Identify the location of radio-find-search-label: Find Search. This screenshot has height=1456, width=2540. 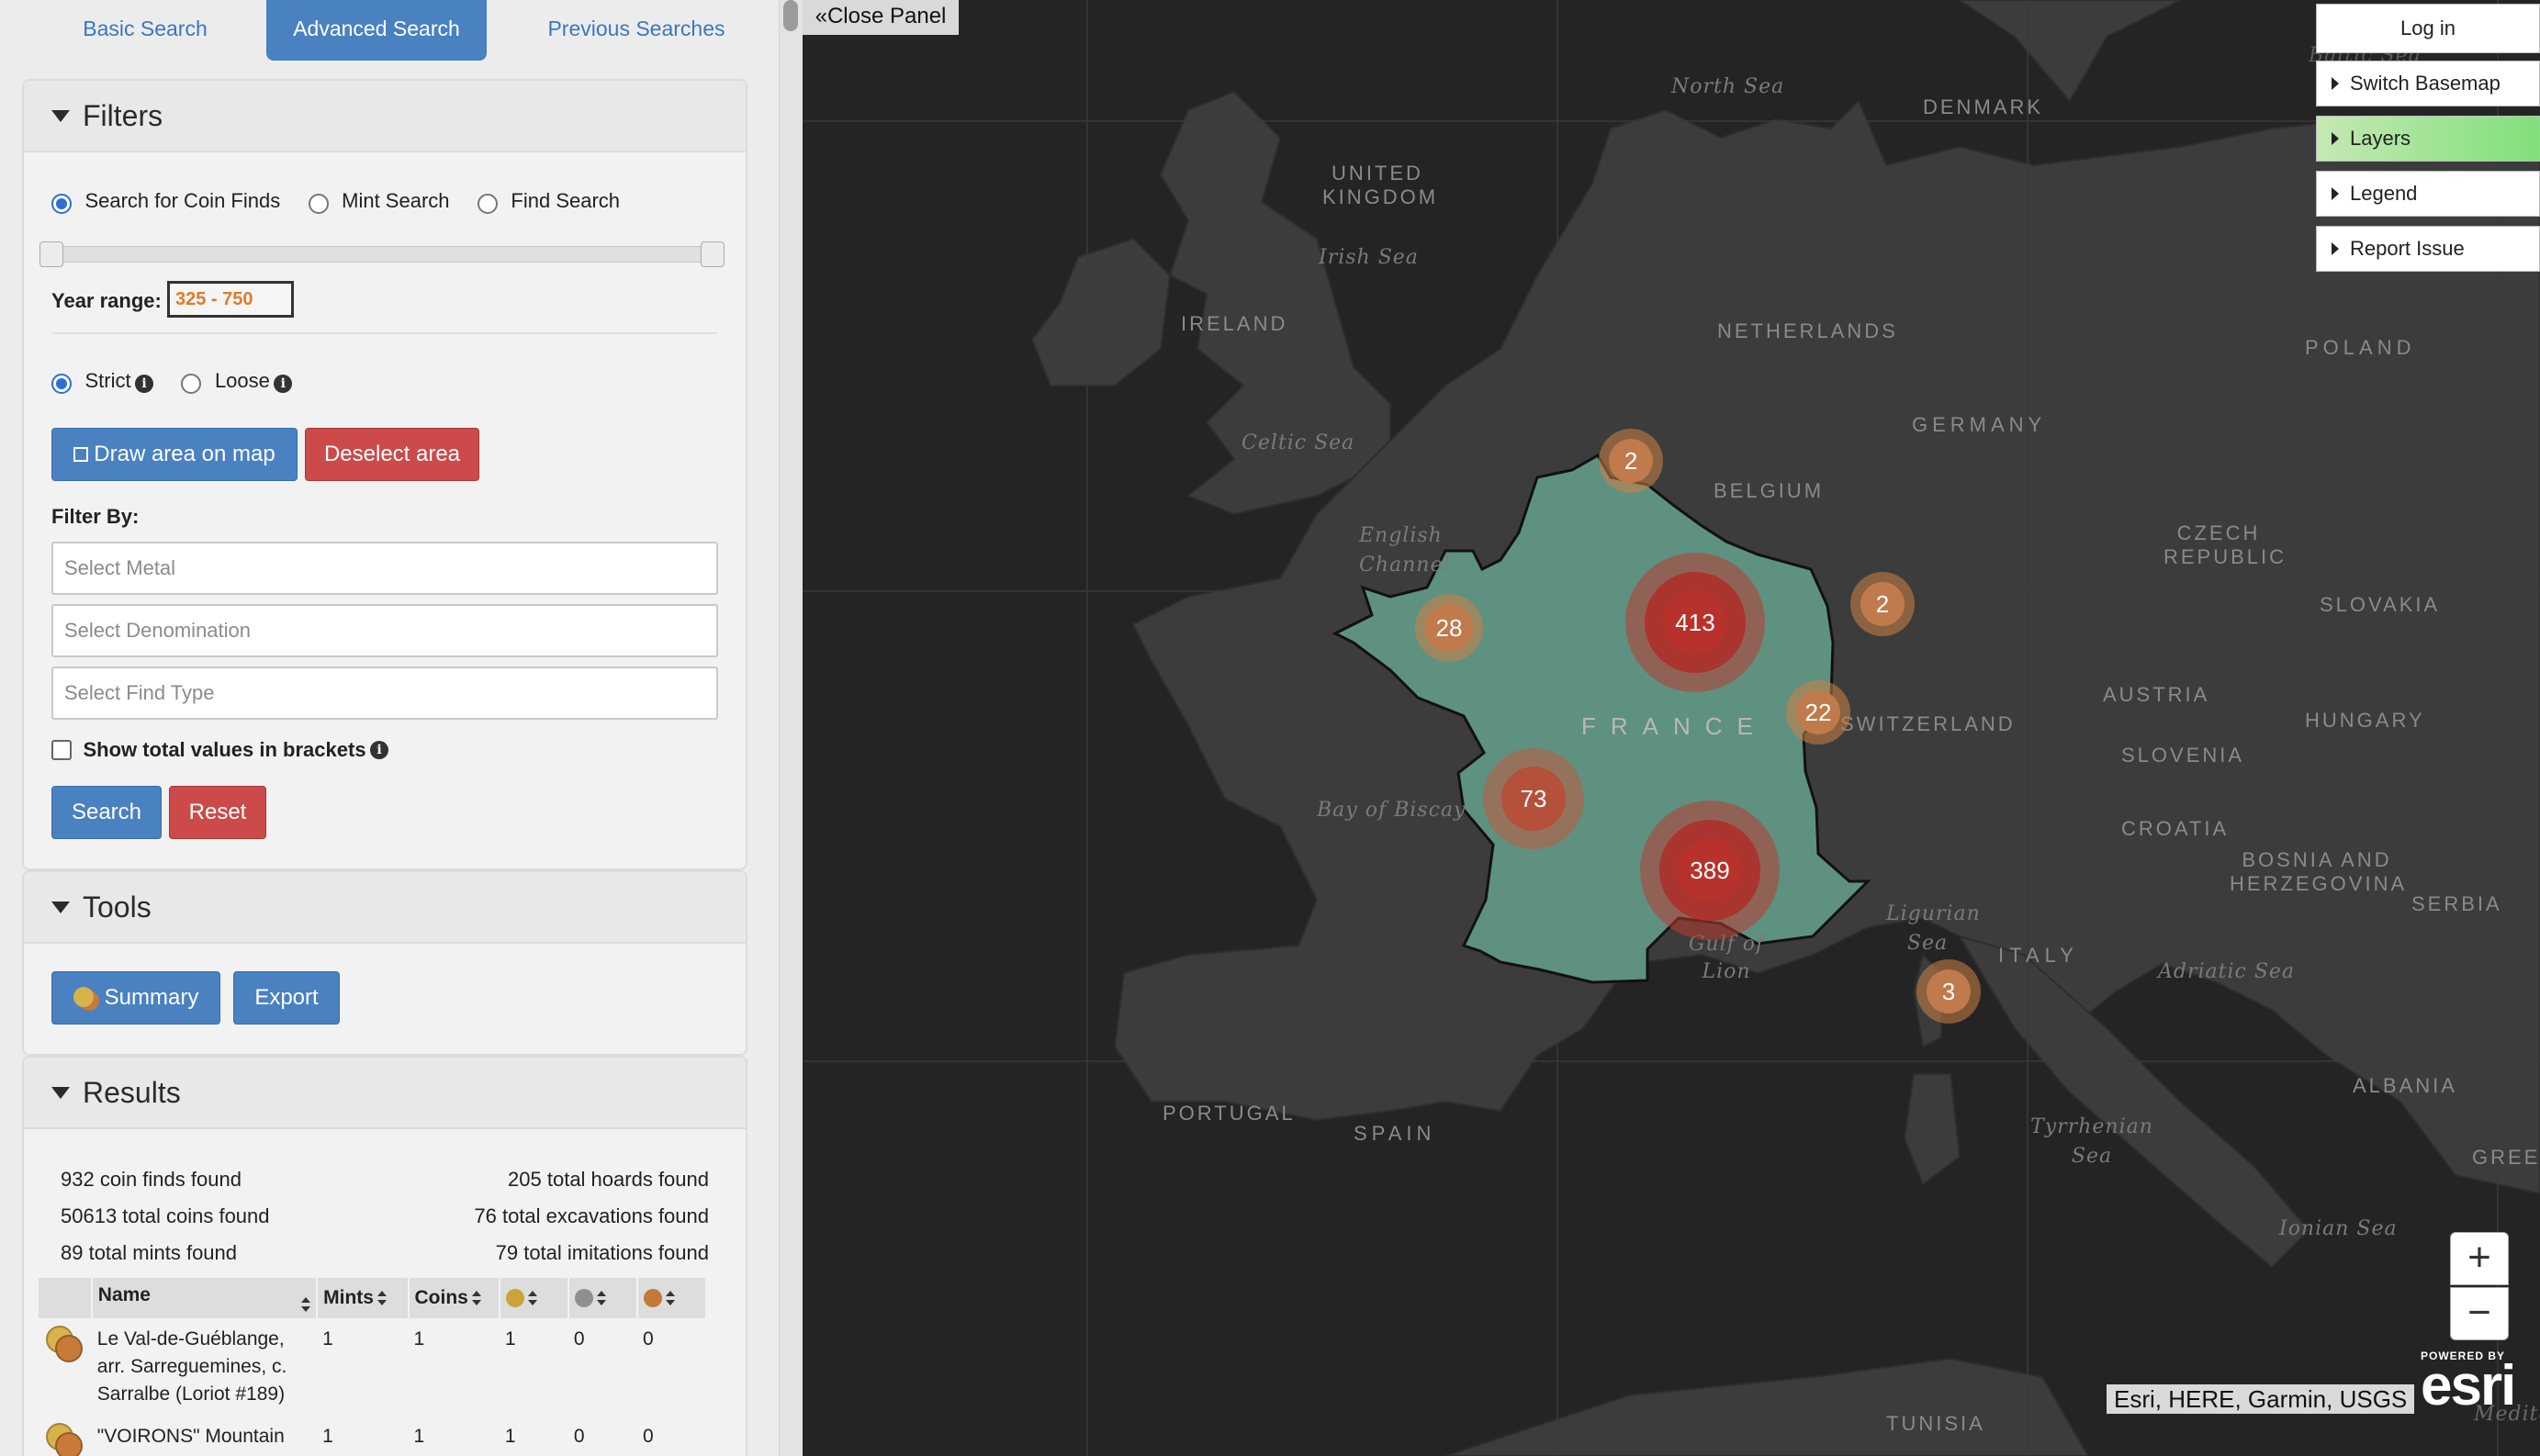
(566, 200).